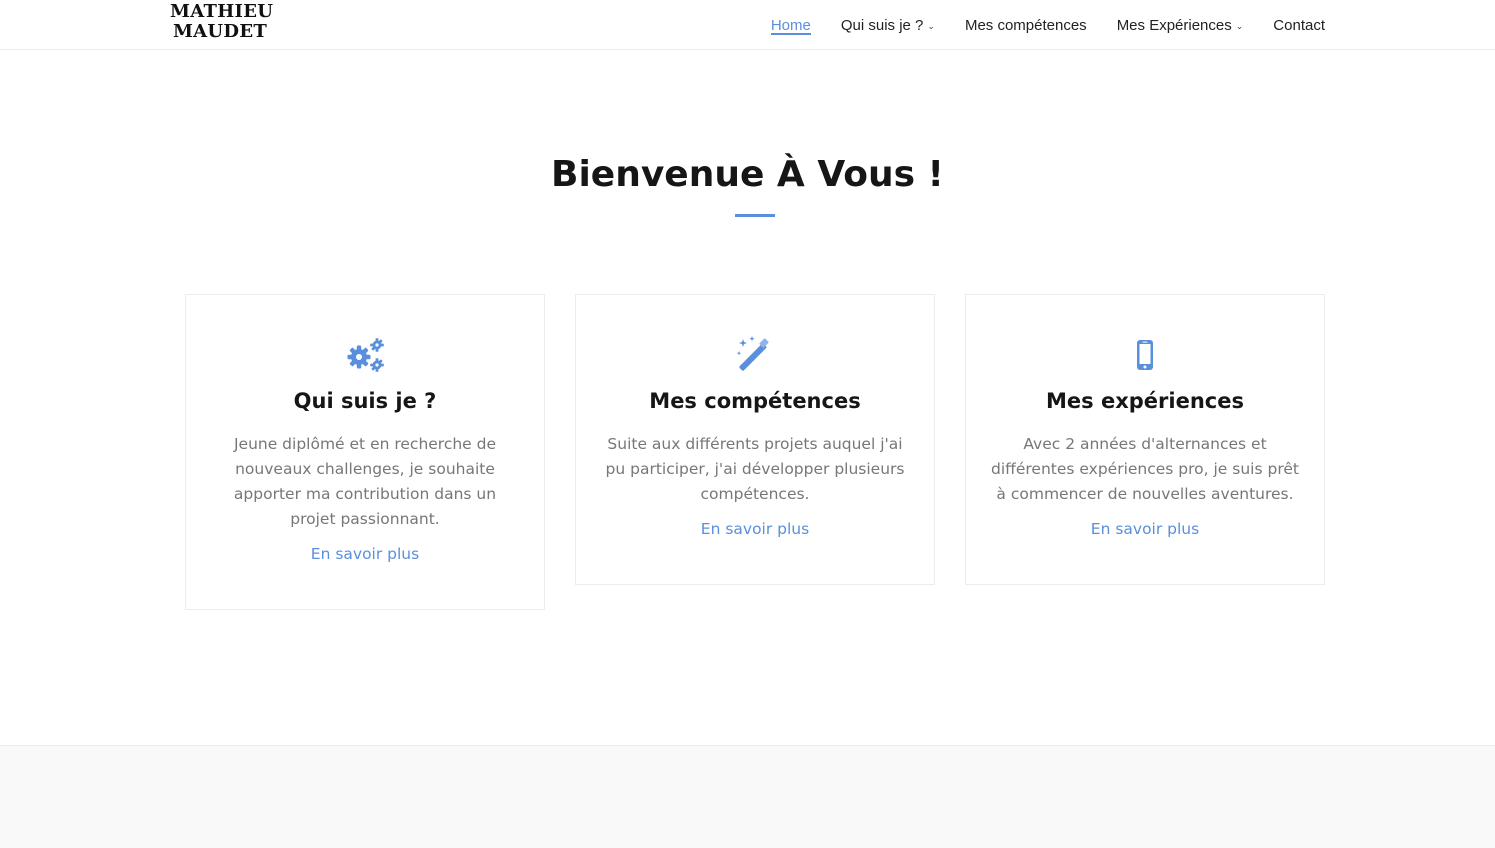 This screenshot has width=1495, height=848. I want to click on gears-icon, so click(365, 355).